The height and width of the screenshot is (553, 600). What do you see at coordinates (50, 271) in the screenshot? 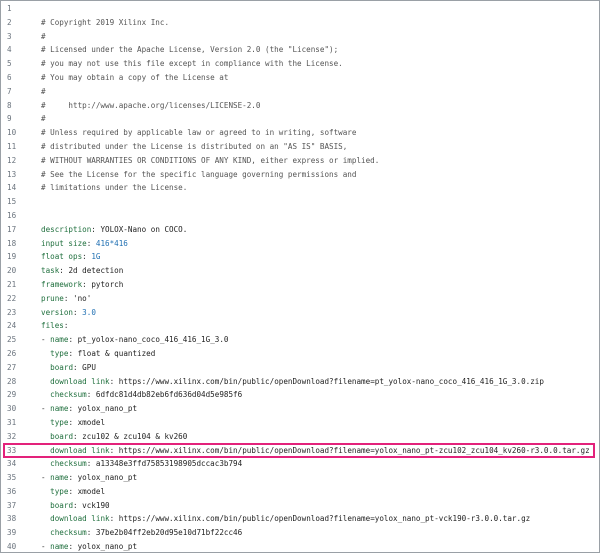
I see `code-token: task` at bounding box center [50, 271].